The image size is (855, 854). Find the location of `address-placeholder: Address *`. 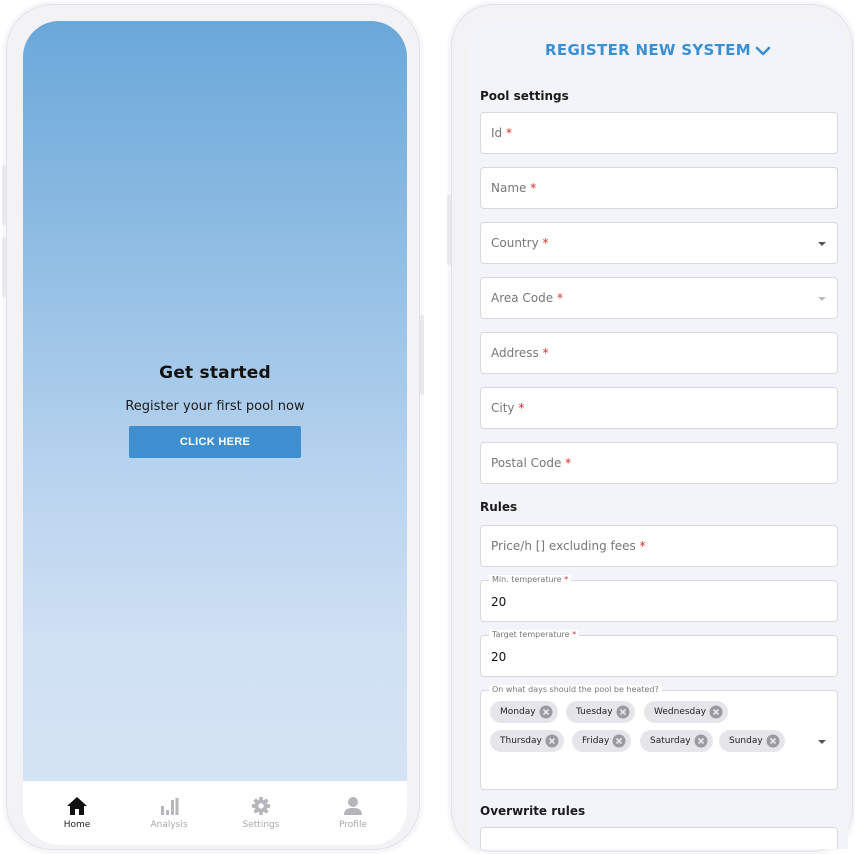

address-placeholder: Address * is located at coordinates (520, 353).